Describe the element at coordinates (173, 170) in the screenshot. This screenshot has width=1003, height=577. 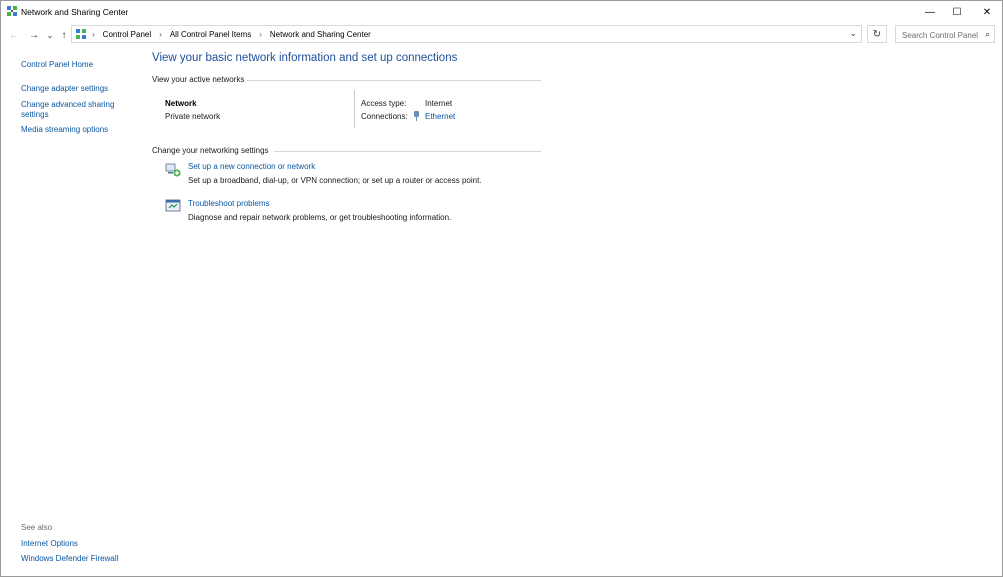
I see `new-connection-icon` at that location.